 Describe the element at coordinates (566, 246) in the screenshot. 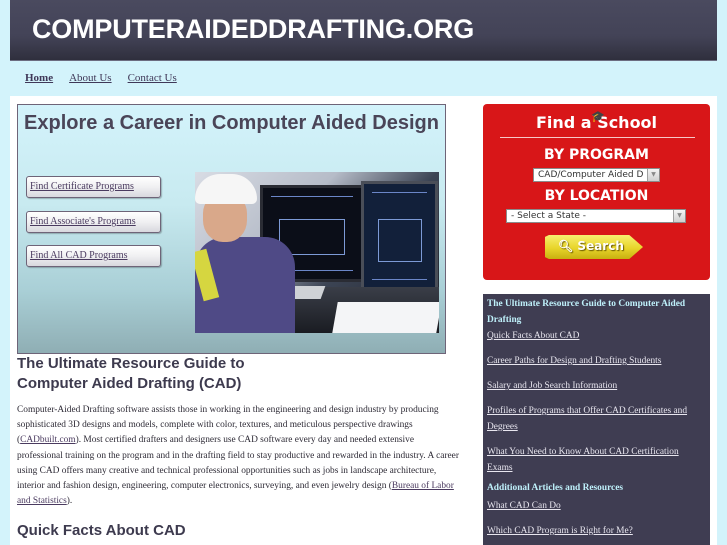

I see `search-icon: 🔍︎` at that location.